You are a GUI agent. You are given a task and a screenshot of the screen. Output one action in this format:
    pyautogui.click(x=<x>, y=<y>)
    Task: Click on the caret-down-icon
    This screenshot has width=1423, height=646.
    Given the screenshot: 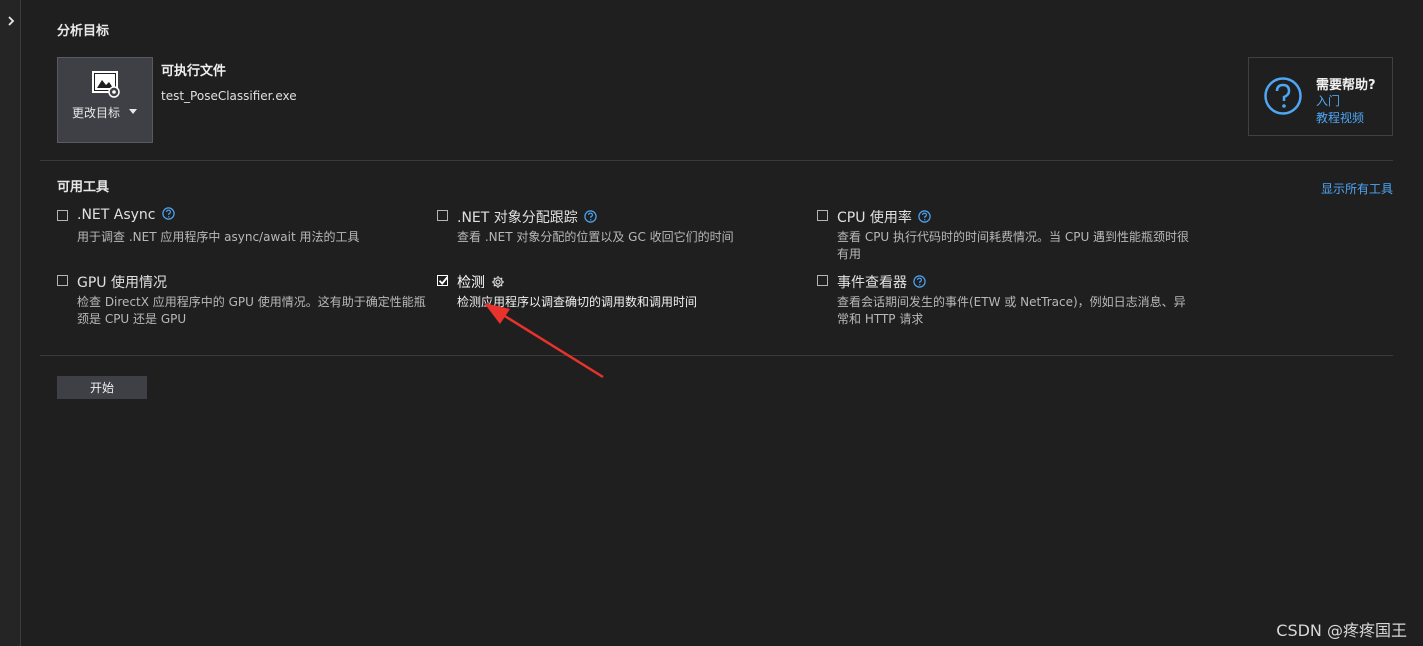 What is the action you would take?
    pyautogui.click(x=133, y=111)
    